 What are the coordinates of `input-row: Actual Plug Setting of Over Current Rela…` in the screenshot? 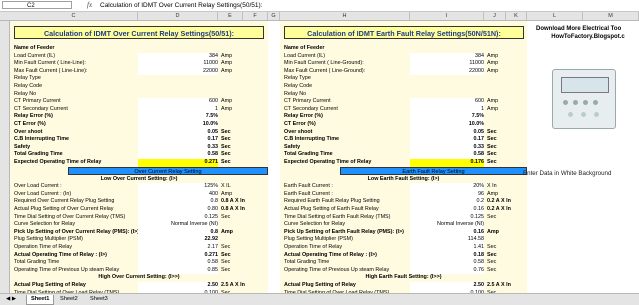 It's located at (139, 210).